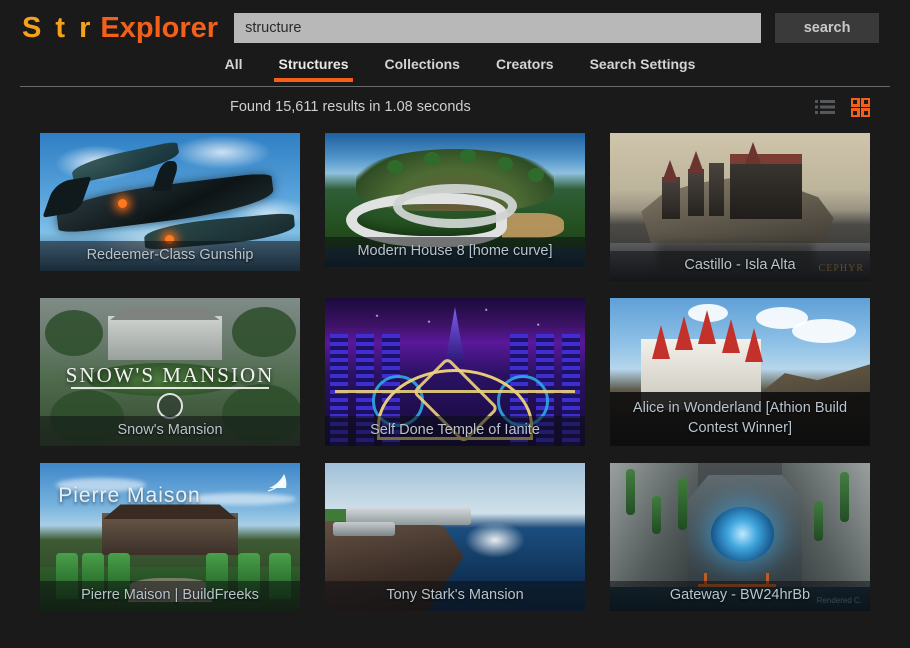 The width and height of the screenshot is (910, 648). I want to click on result-card: Modern House 8 [home curve], so click(455, 207).